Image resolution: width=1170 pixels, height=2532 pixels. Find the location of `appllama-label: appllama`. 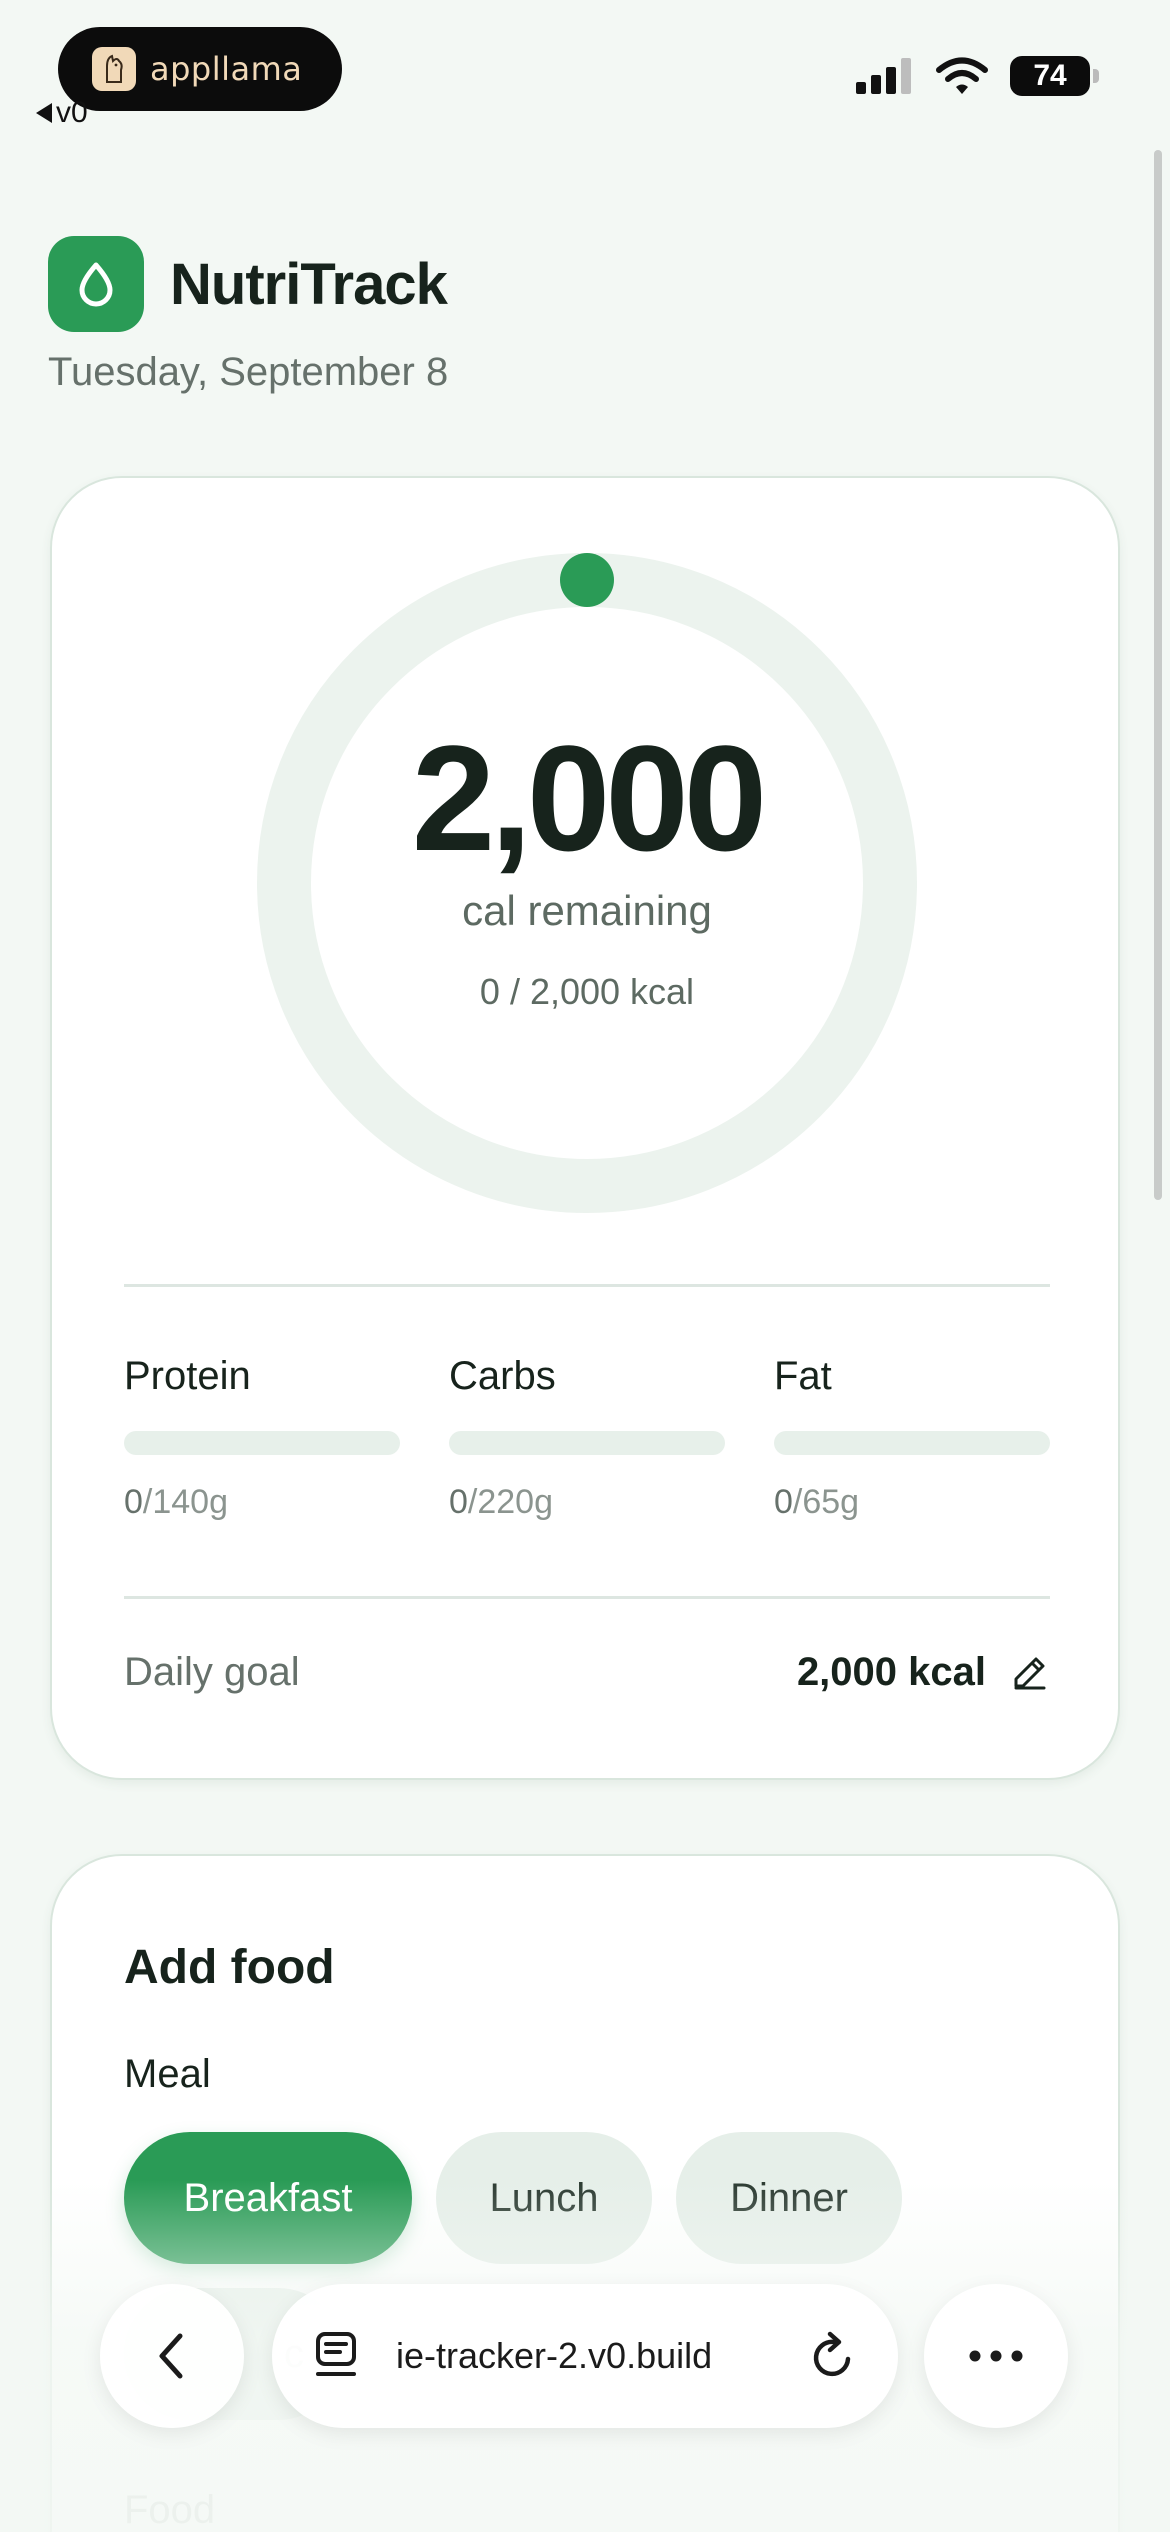

appllama-label: appllama is located at coordinates (226, 69).